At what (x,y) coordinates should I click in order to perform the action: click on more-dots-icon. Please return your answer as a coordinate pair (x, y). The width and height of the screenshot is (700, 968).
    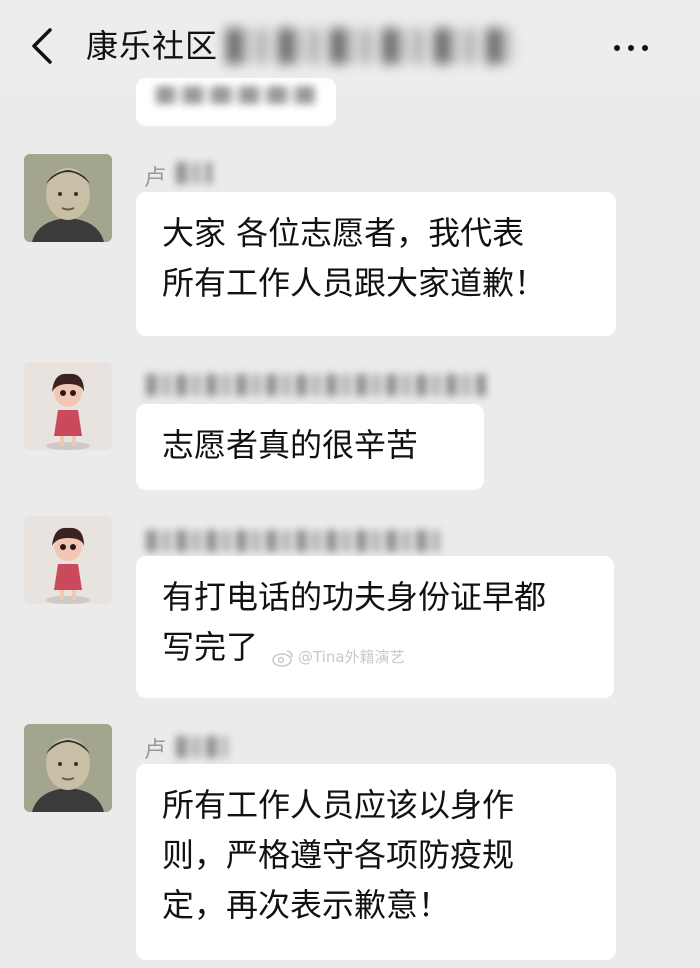
    Looking at the image, I should click on (637, 46).